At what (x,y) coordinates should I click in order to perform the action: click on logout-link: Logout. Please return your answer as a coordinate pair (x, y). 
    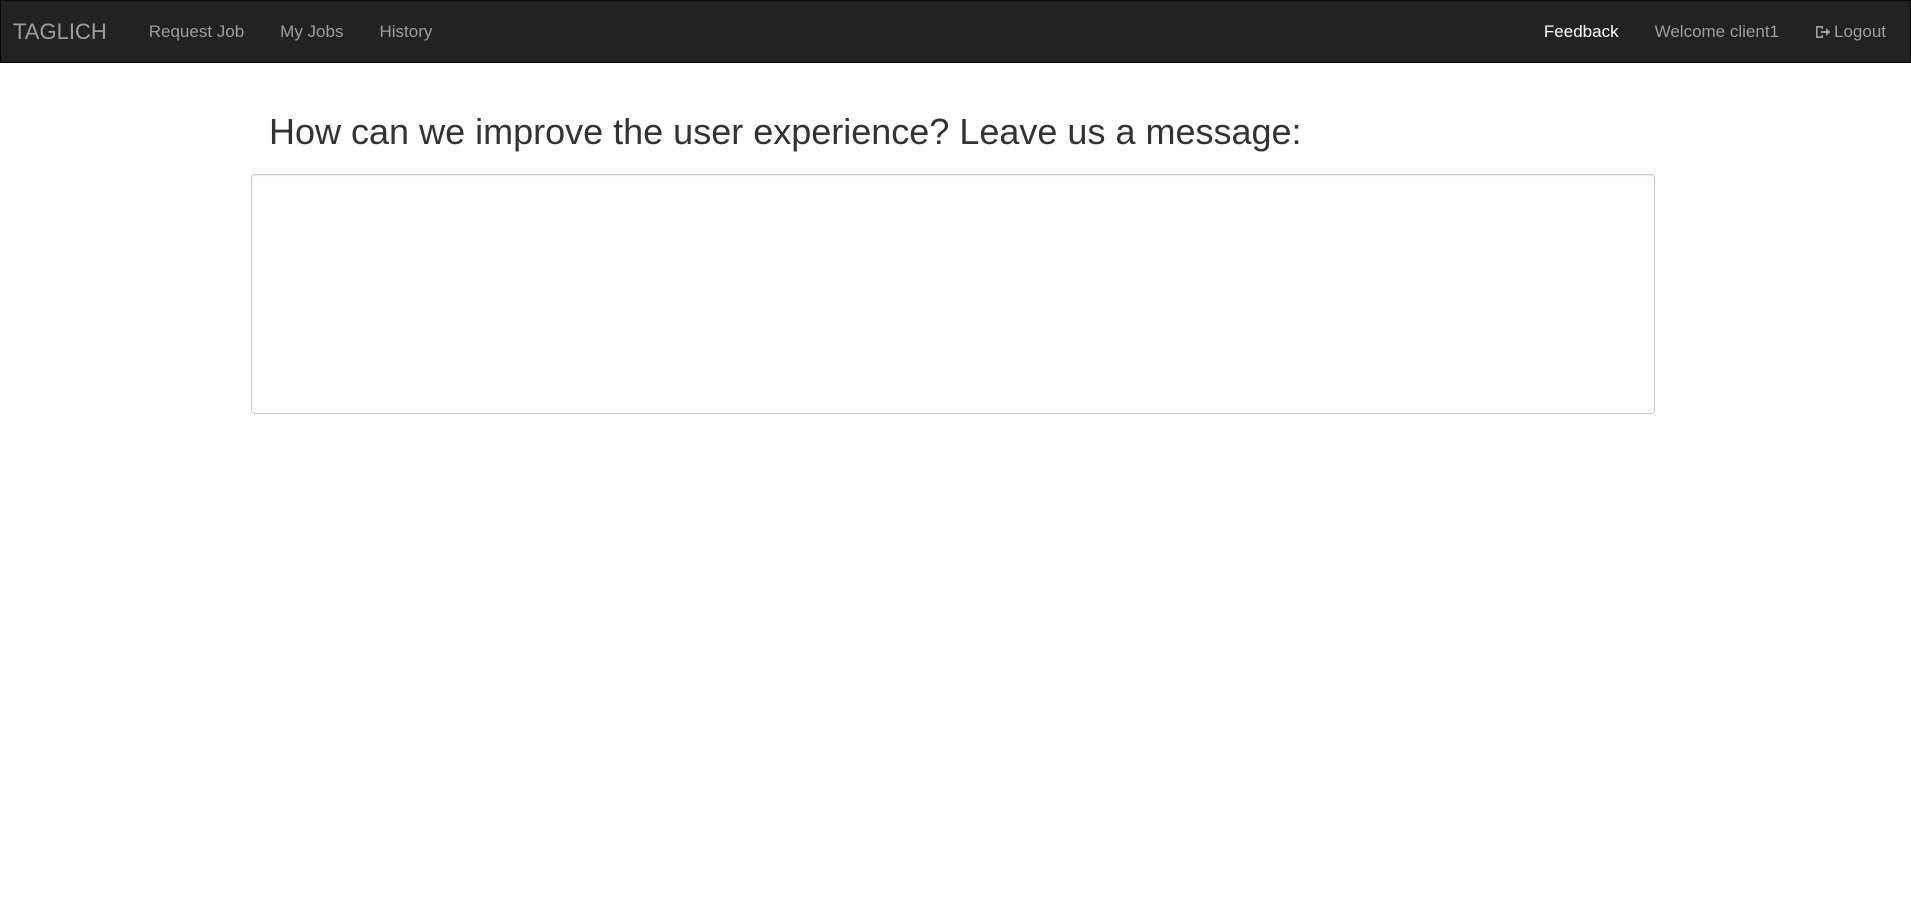
    Looking at the image, I should click on (1850, 31).